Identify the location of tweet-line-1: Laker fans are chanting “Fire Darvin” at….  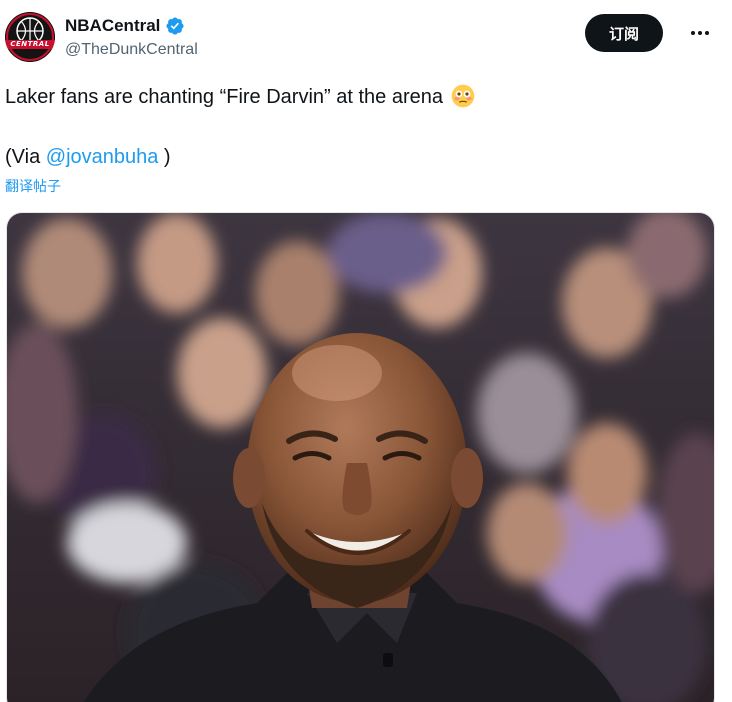
(355, 97).